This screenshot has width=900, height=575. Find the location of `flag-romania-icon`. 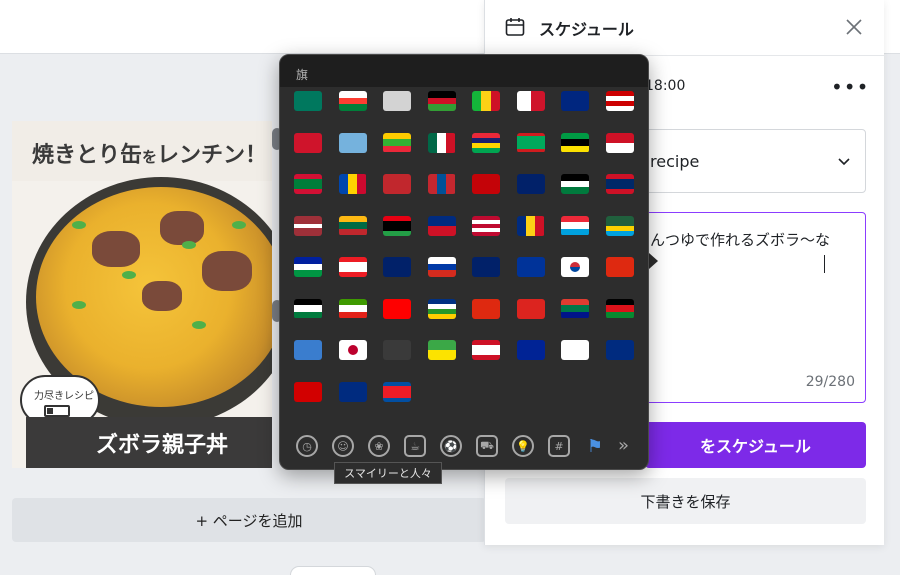

flag-romania-icon is located at coordinates (530, 225).